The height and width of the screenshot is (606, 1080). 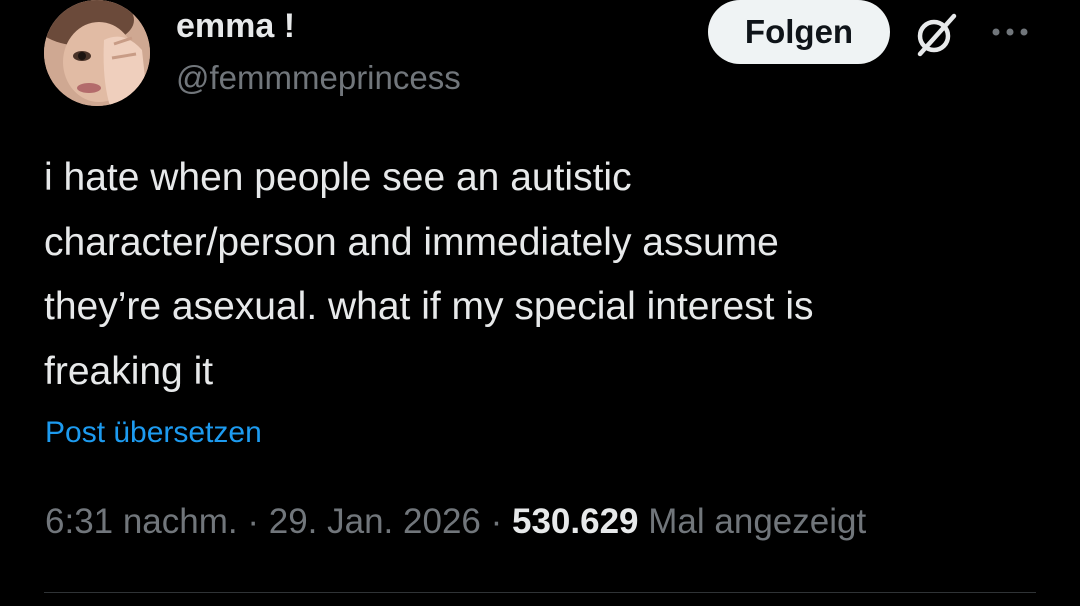 I want to click on avatar, so click(x=97, y=53).